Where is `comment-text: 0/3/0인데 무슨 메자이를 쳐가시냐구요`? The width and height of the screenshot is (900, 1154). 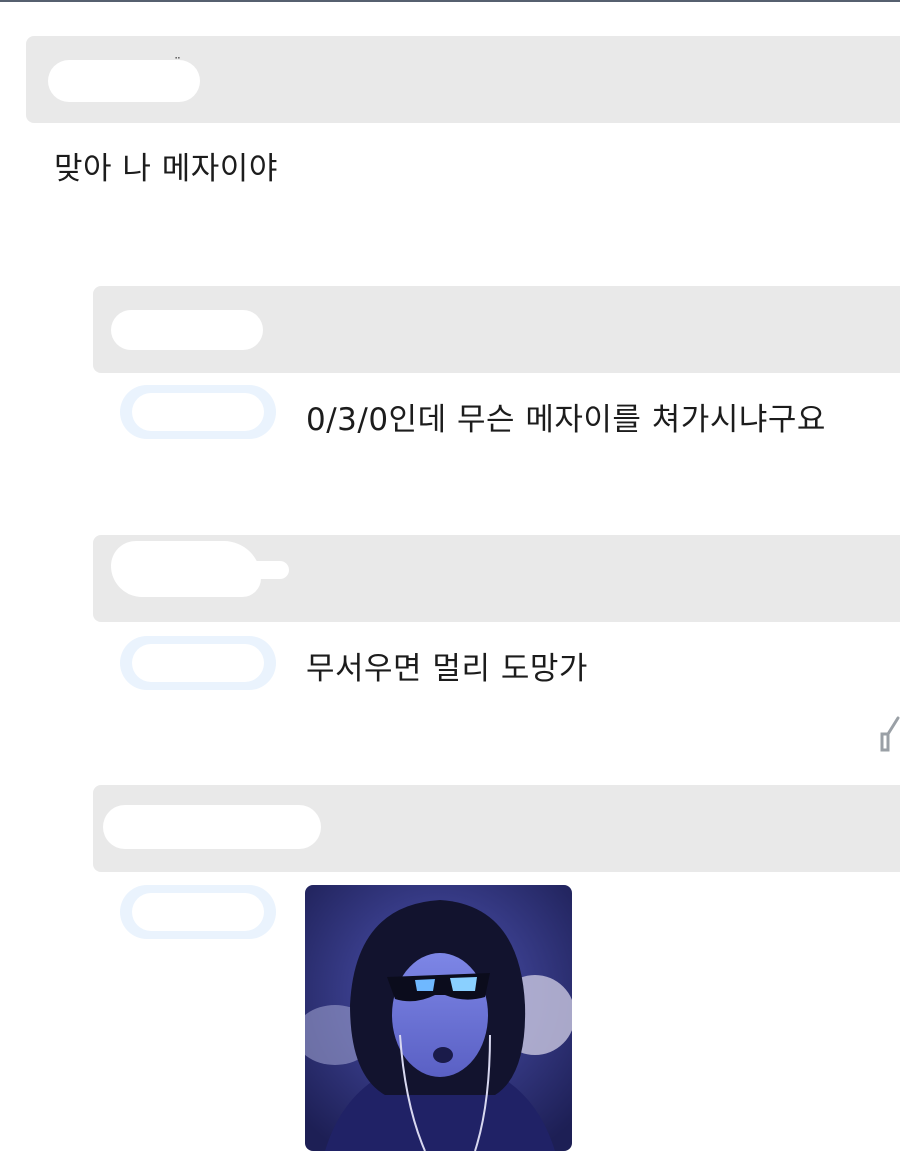
comment-text: 0/3/0인데 무슨 메자이를 쳐가시냐구요 is located at coordinates (566, 420).